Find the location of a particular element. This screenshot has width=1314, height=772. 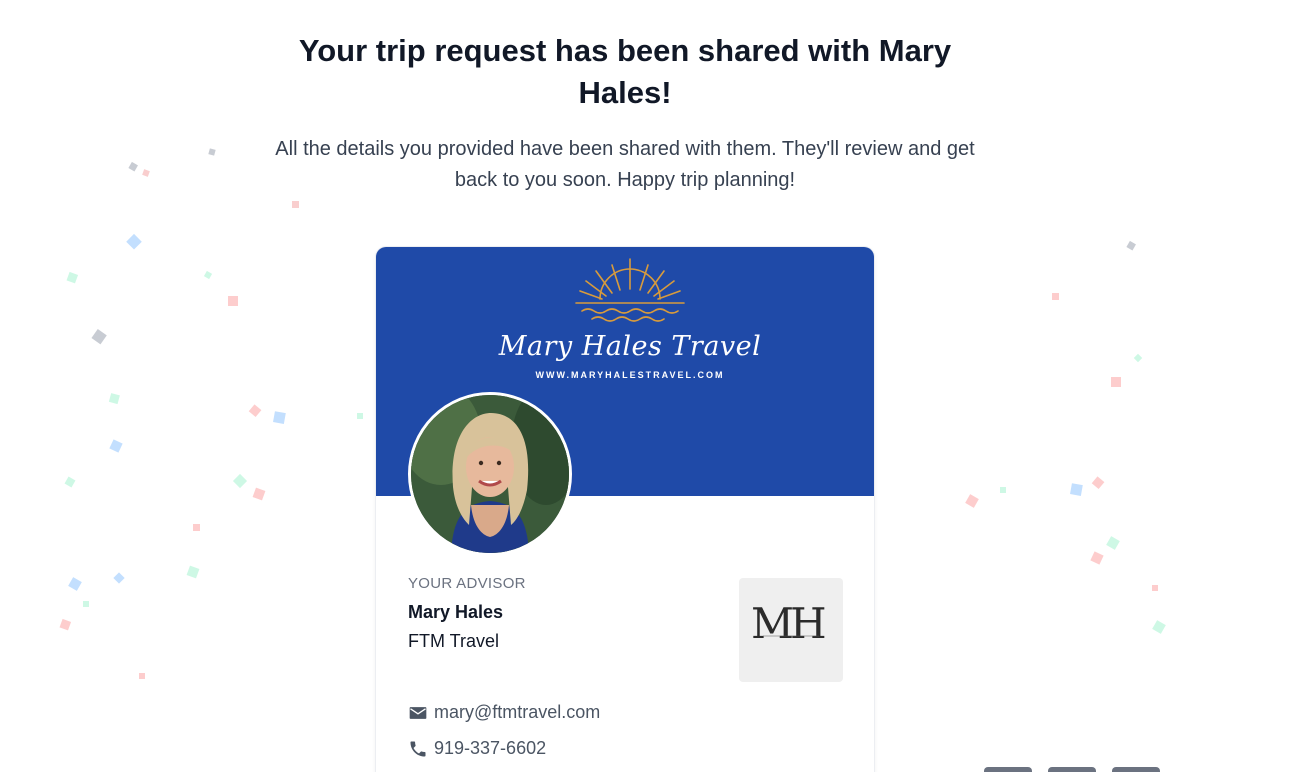

phone-row: 919-337-6602 is located at coordinates (477, 748).